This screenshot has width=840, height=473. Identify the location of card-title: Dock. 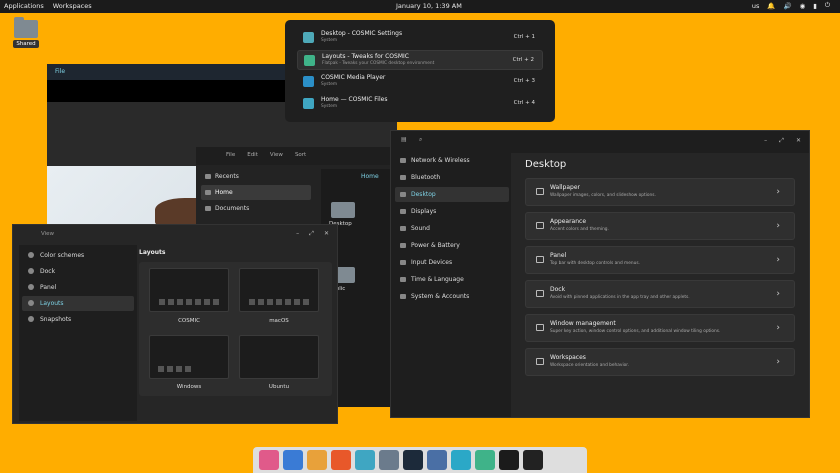
(558, 289).